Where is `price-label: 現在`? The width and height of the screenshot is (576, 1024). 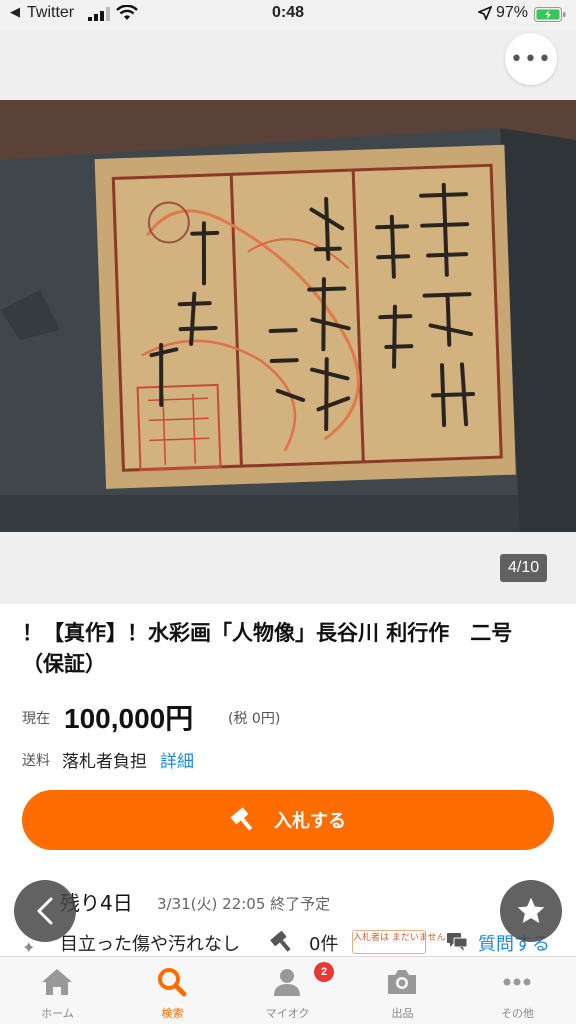 price-label: 現在 is located at coordinates (36, 719).